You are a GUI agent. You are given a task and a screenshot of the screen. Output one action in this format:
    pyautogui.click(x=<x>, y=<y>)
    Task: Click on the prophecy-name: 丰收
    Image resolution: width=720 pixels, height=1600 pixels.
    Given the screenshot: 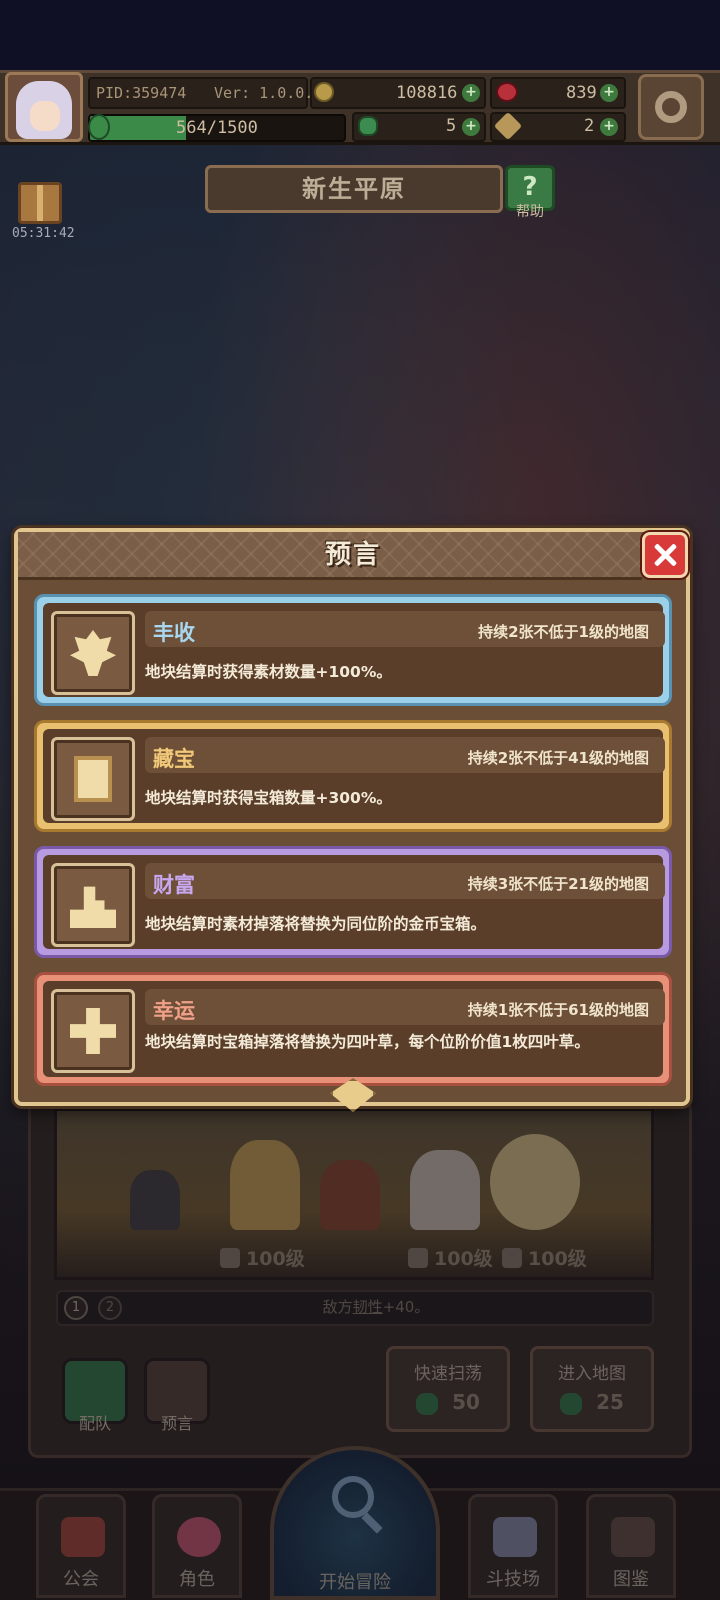 What is the action you would take?
    pyautogui.click(x=174, y=633)
    